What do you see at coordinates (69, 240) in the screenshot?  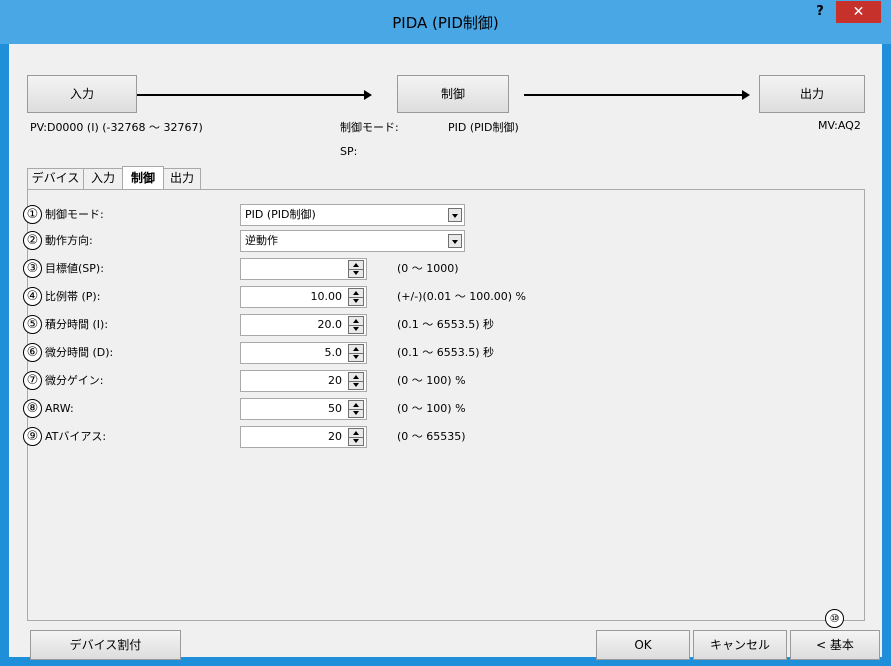 I see `direction-field-label: 動作方向:` at bounding box center [69, 240].